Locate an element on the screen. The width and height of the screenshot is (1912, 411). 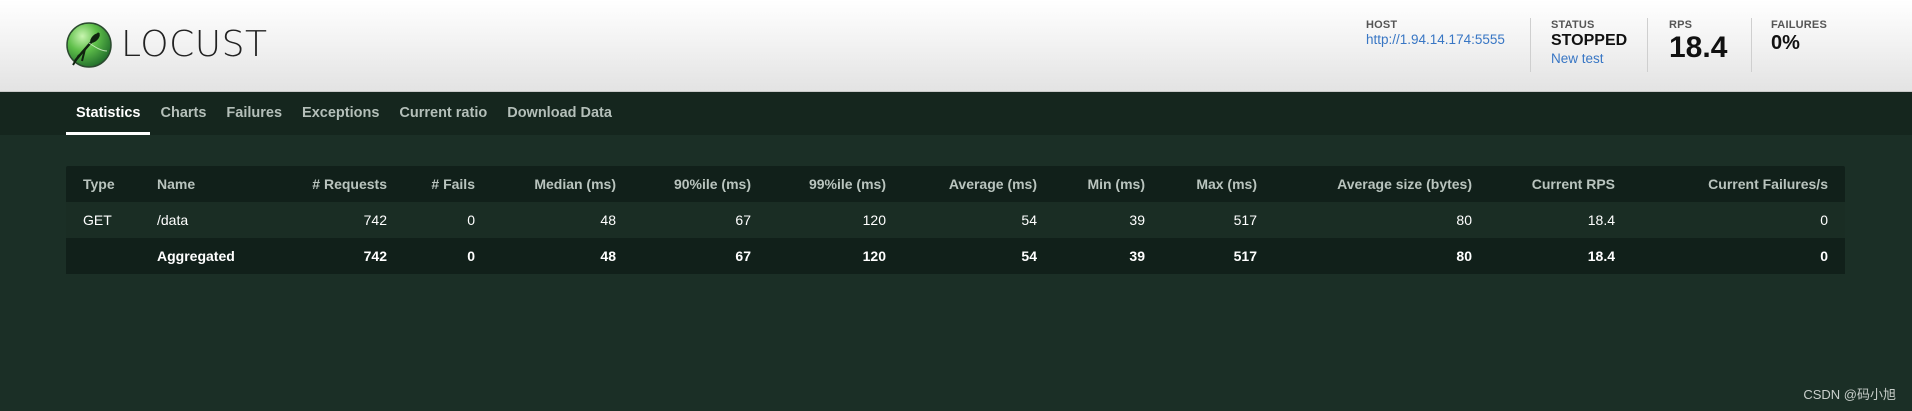
logo-text: LOCUST is located at coordinates (194, 44).